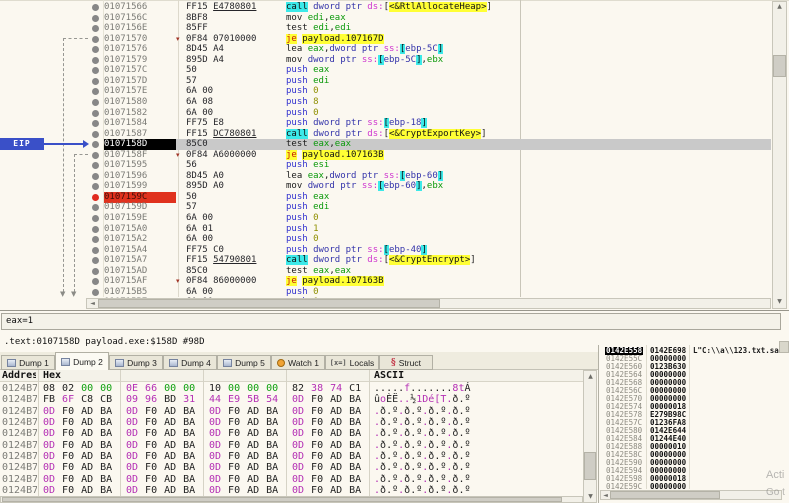 The width and height of the screenshot is (789, 503). What do you see at coordinates (28, 362) in the screenshot?
I see `tab-dump-1: Dump 1` at bounding box center [28, 362].